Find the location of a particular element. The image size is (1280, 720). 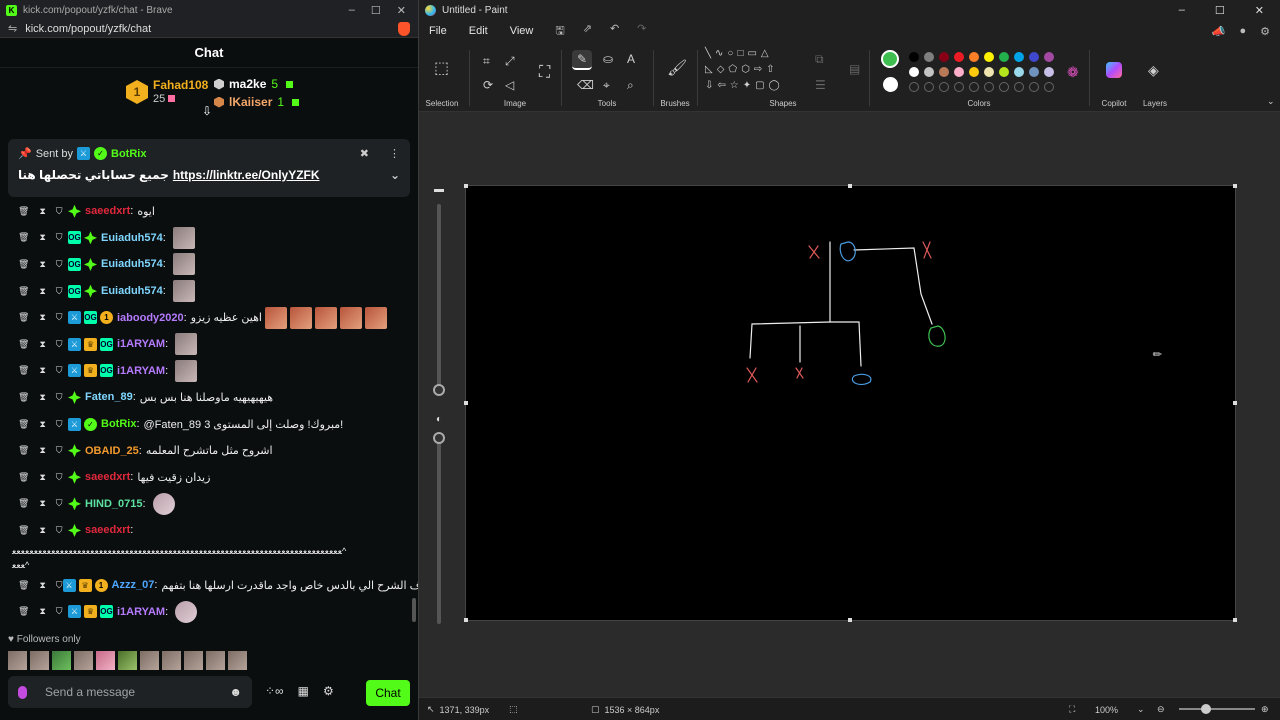

shapes-row2-icon: ◺◇⬠⬡⇨⇧ is located at coordinates (755, 69).